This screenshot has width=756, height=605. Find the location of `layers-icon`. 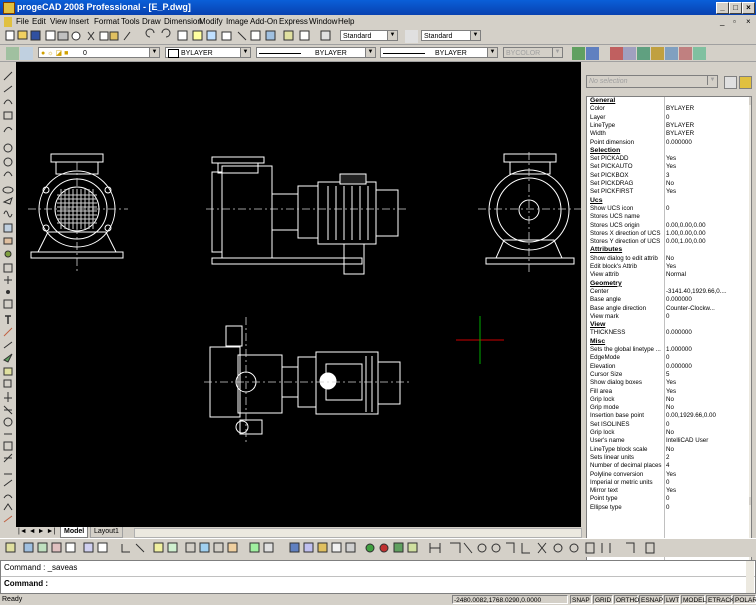

layers-icon is located at coordinates (12, 53).